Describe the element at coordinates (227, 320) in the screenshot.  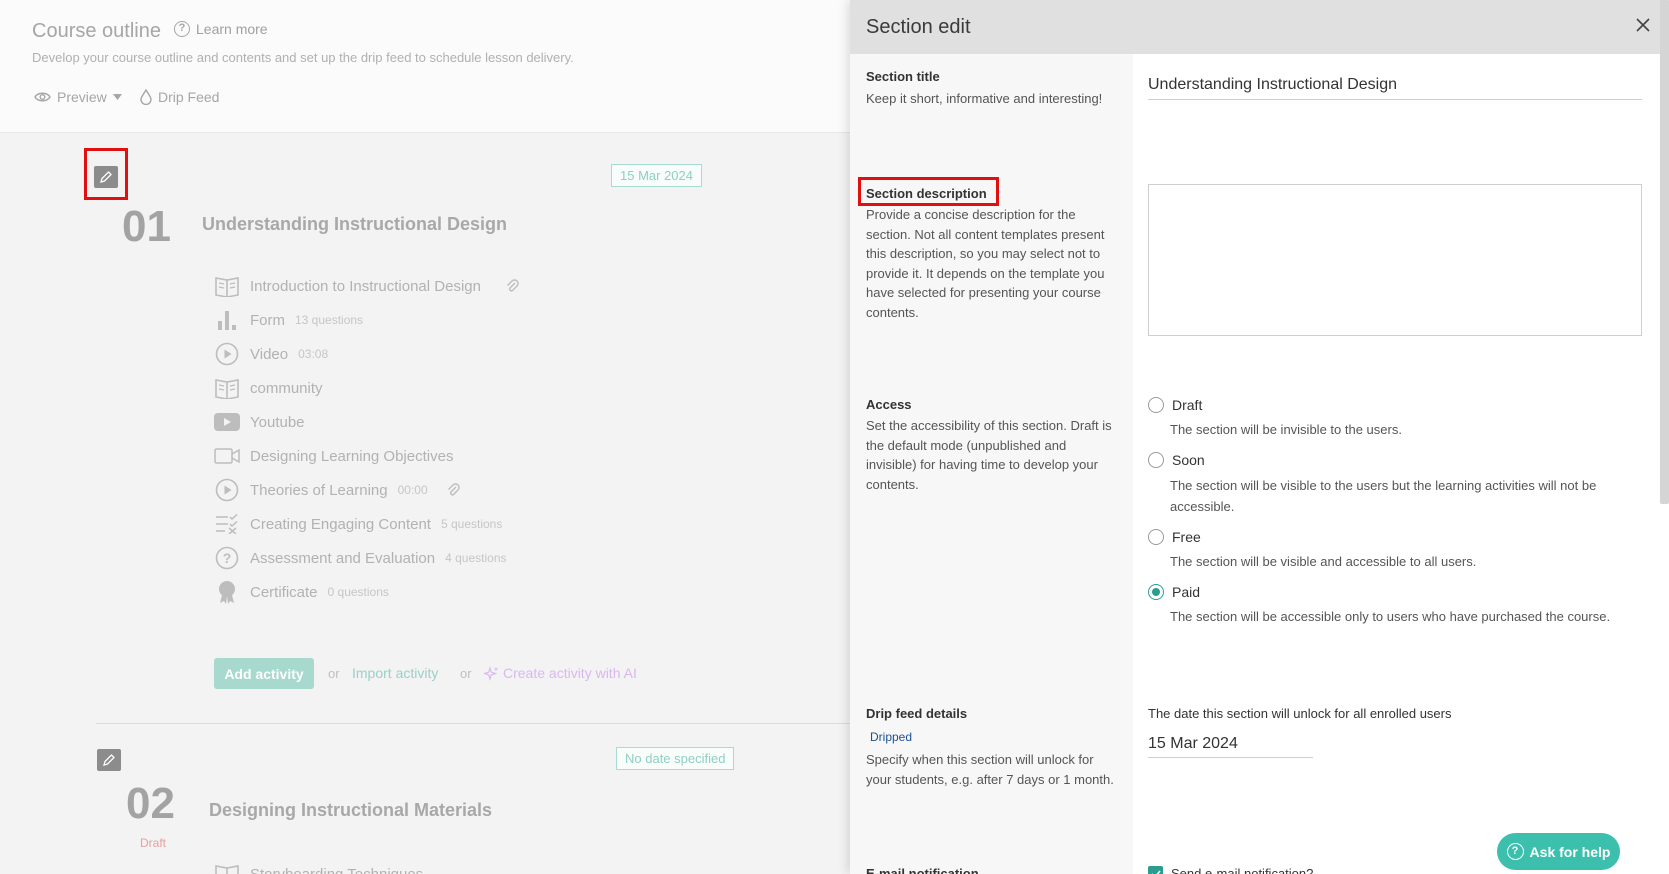
I see `bar-chart-icon` at that location.